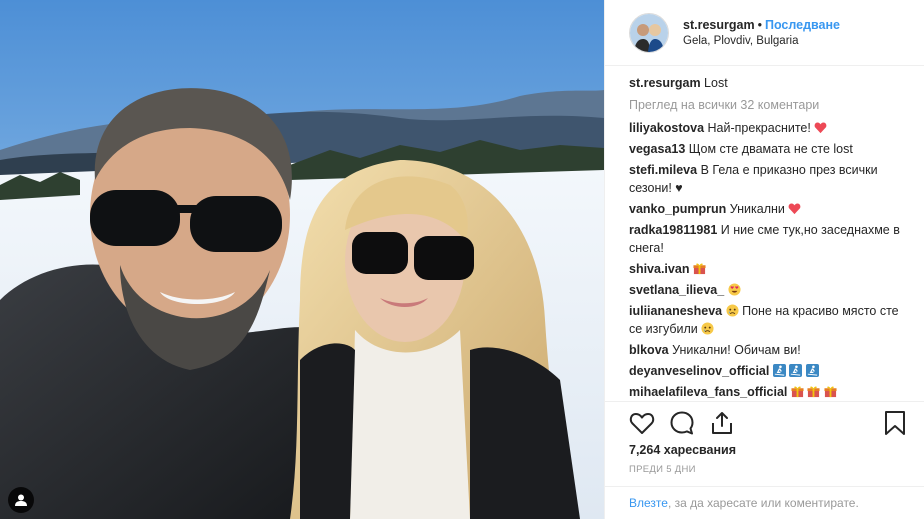  What do you see at coordinates (676, 290) in the screenshot?
I see `comment-username: svetlana_ilieva_` at bounding box center [676, 290].